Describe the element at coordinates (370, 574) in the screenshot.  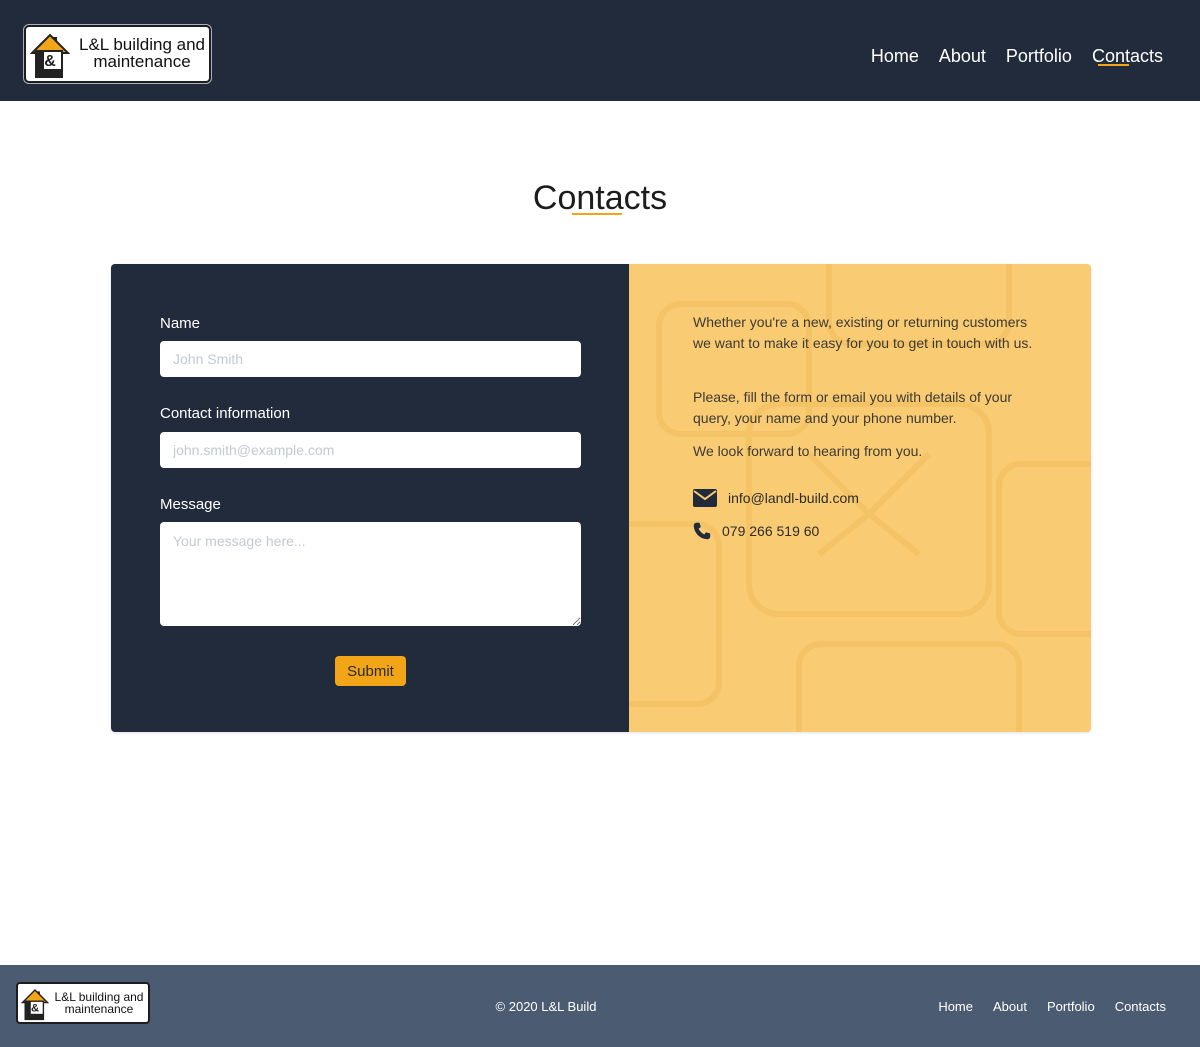
I see `message-textarea` at that location.